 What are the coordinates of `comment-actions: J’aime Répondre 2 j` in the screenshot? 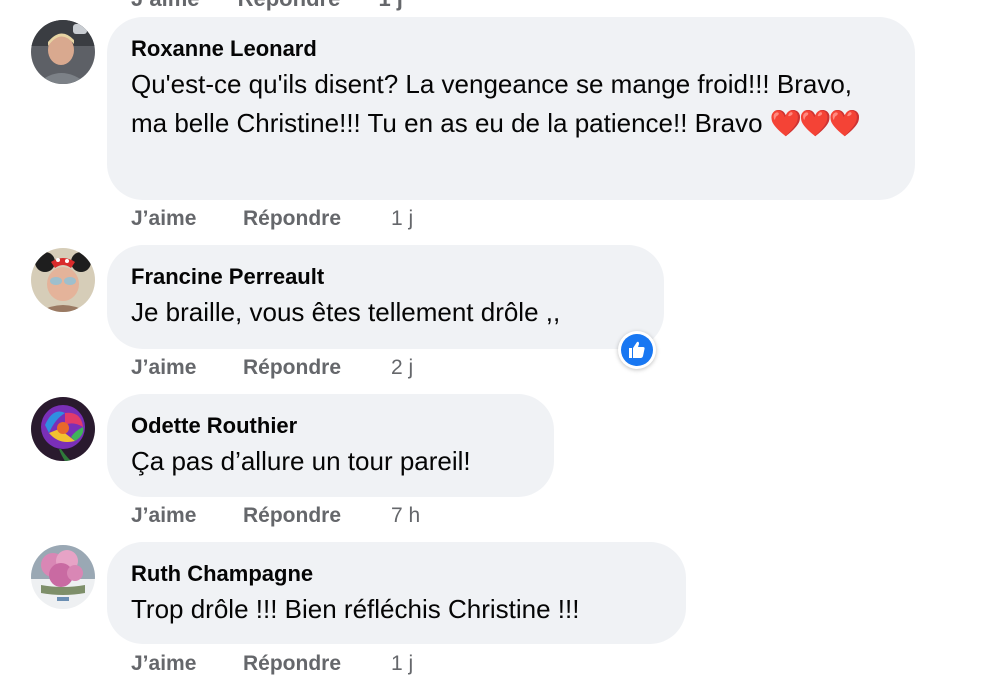 It's located at (272, 368).